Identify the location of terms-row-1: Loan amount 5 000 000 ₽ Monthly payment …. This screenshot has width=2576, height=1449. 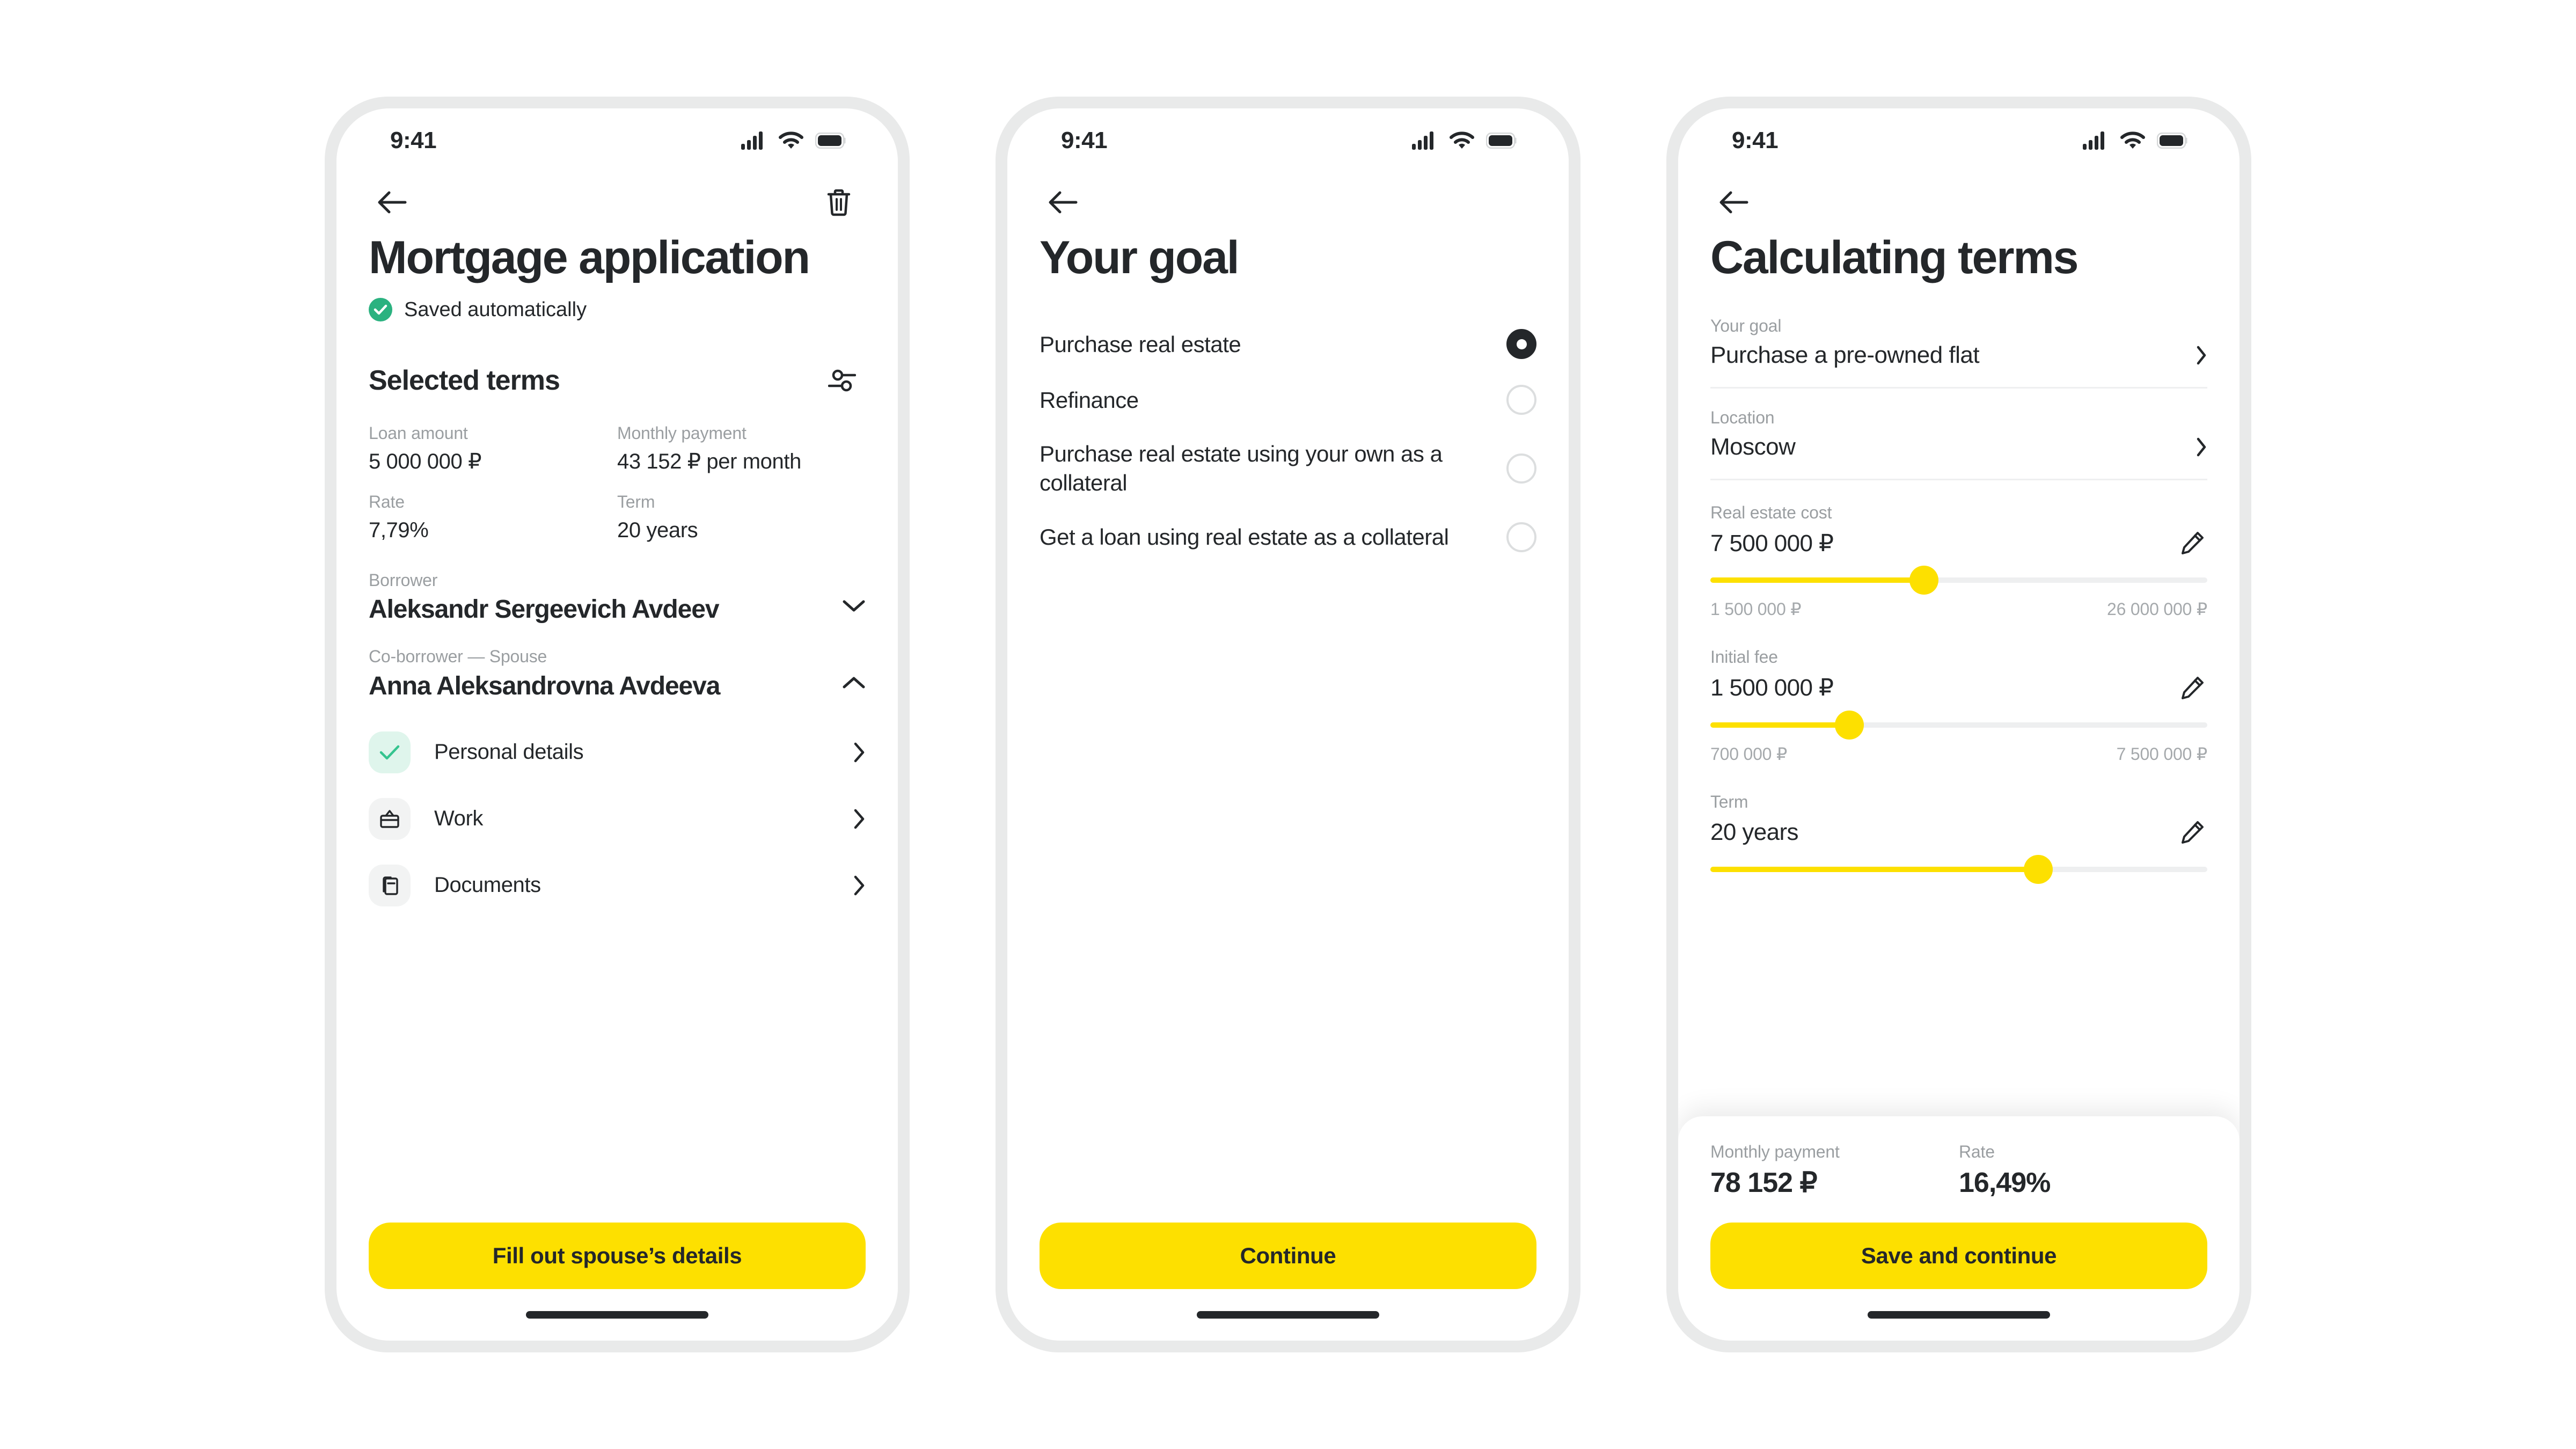
(617, 449).